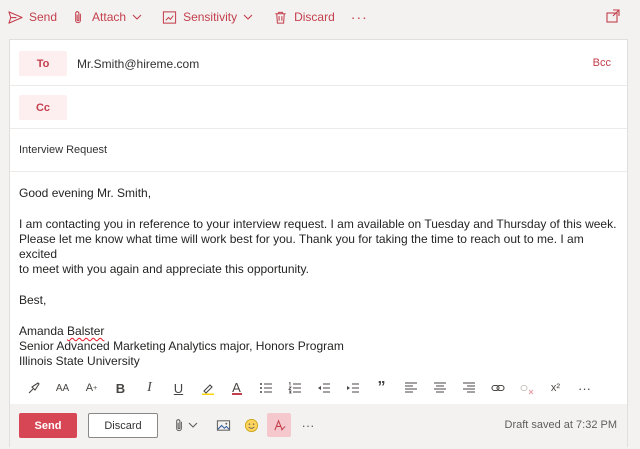 The width and height of the screenshot is (640, 449). Describe the element at coordinates (85, 193) in the screenshot. I see `body-greeting: Good evening Mr. Smith,` at that location.